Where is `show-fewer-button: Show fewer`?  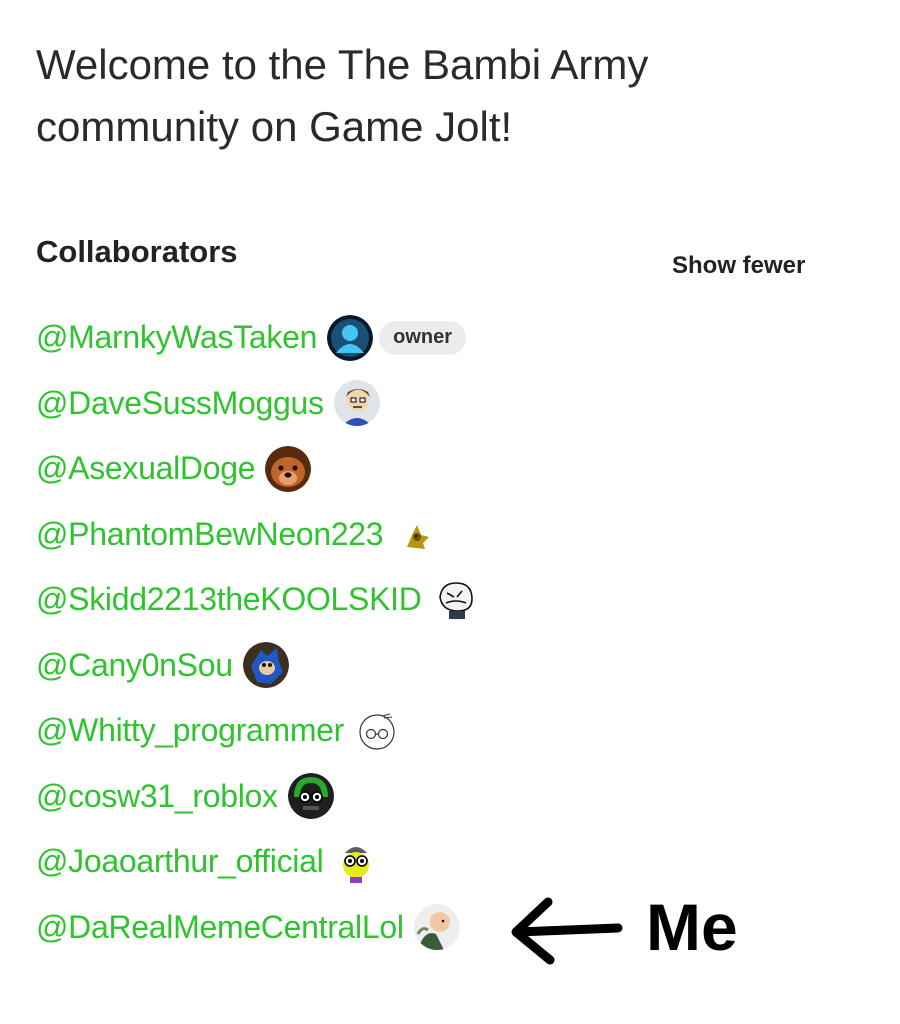 show-fewer-button: Show fewer is located at coordinates (738, 266).